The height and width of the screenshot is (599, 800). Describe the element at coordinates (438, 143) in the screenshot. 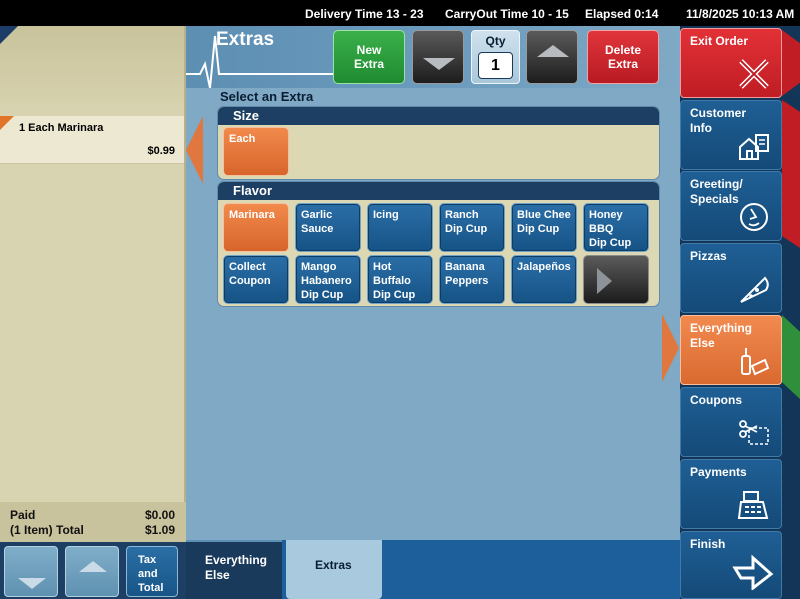

I see `size-group: Size Each` at that location.